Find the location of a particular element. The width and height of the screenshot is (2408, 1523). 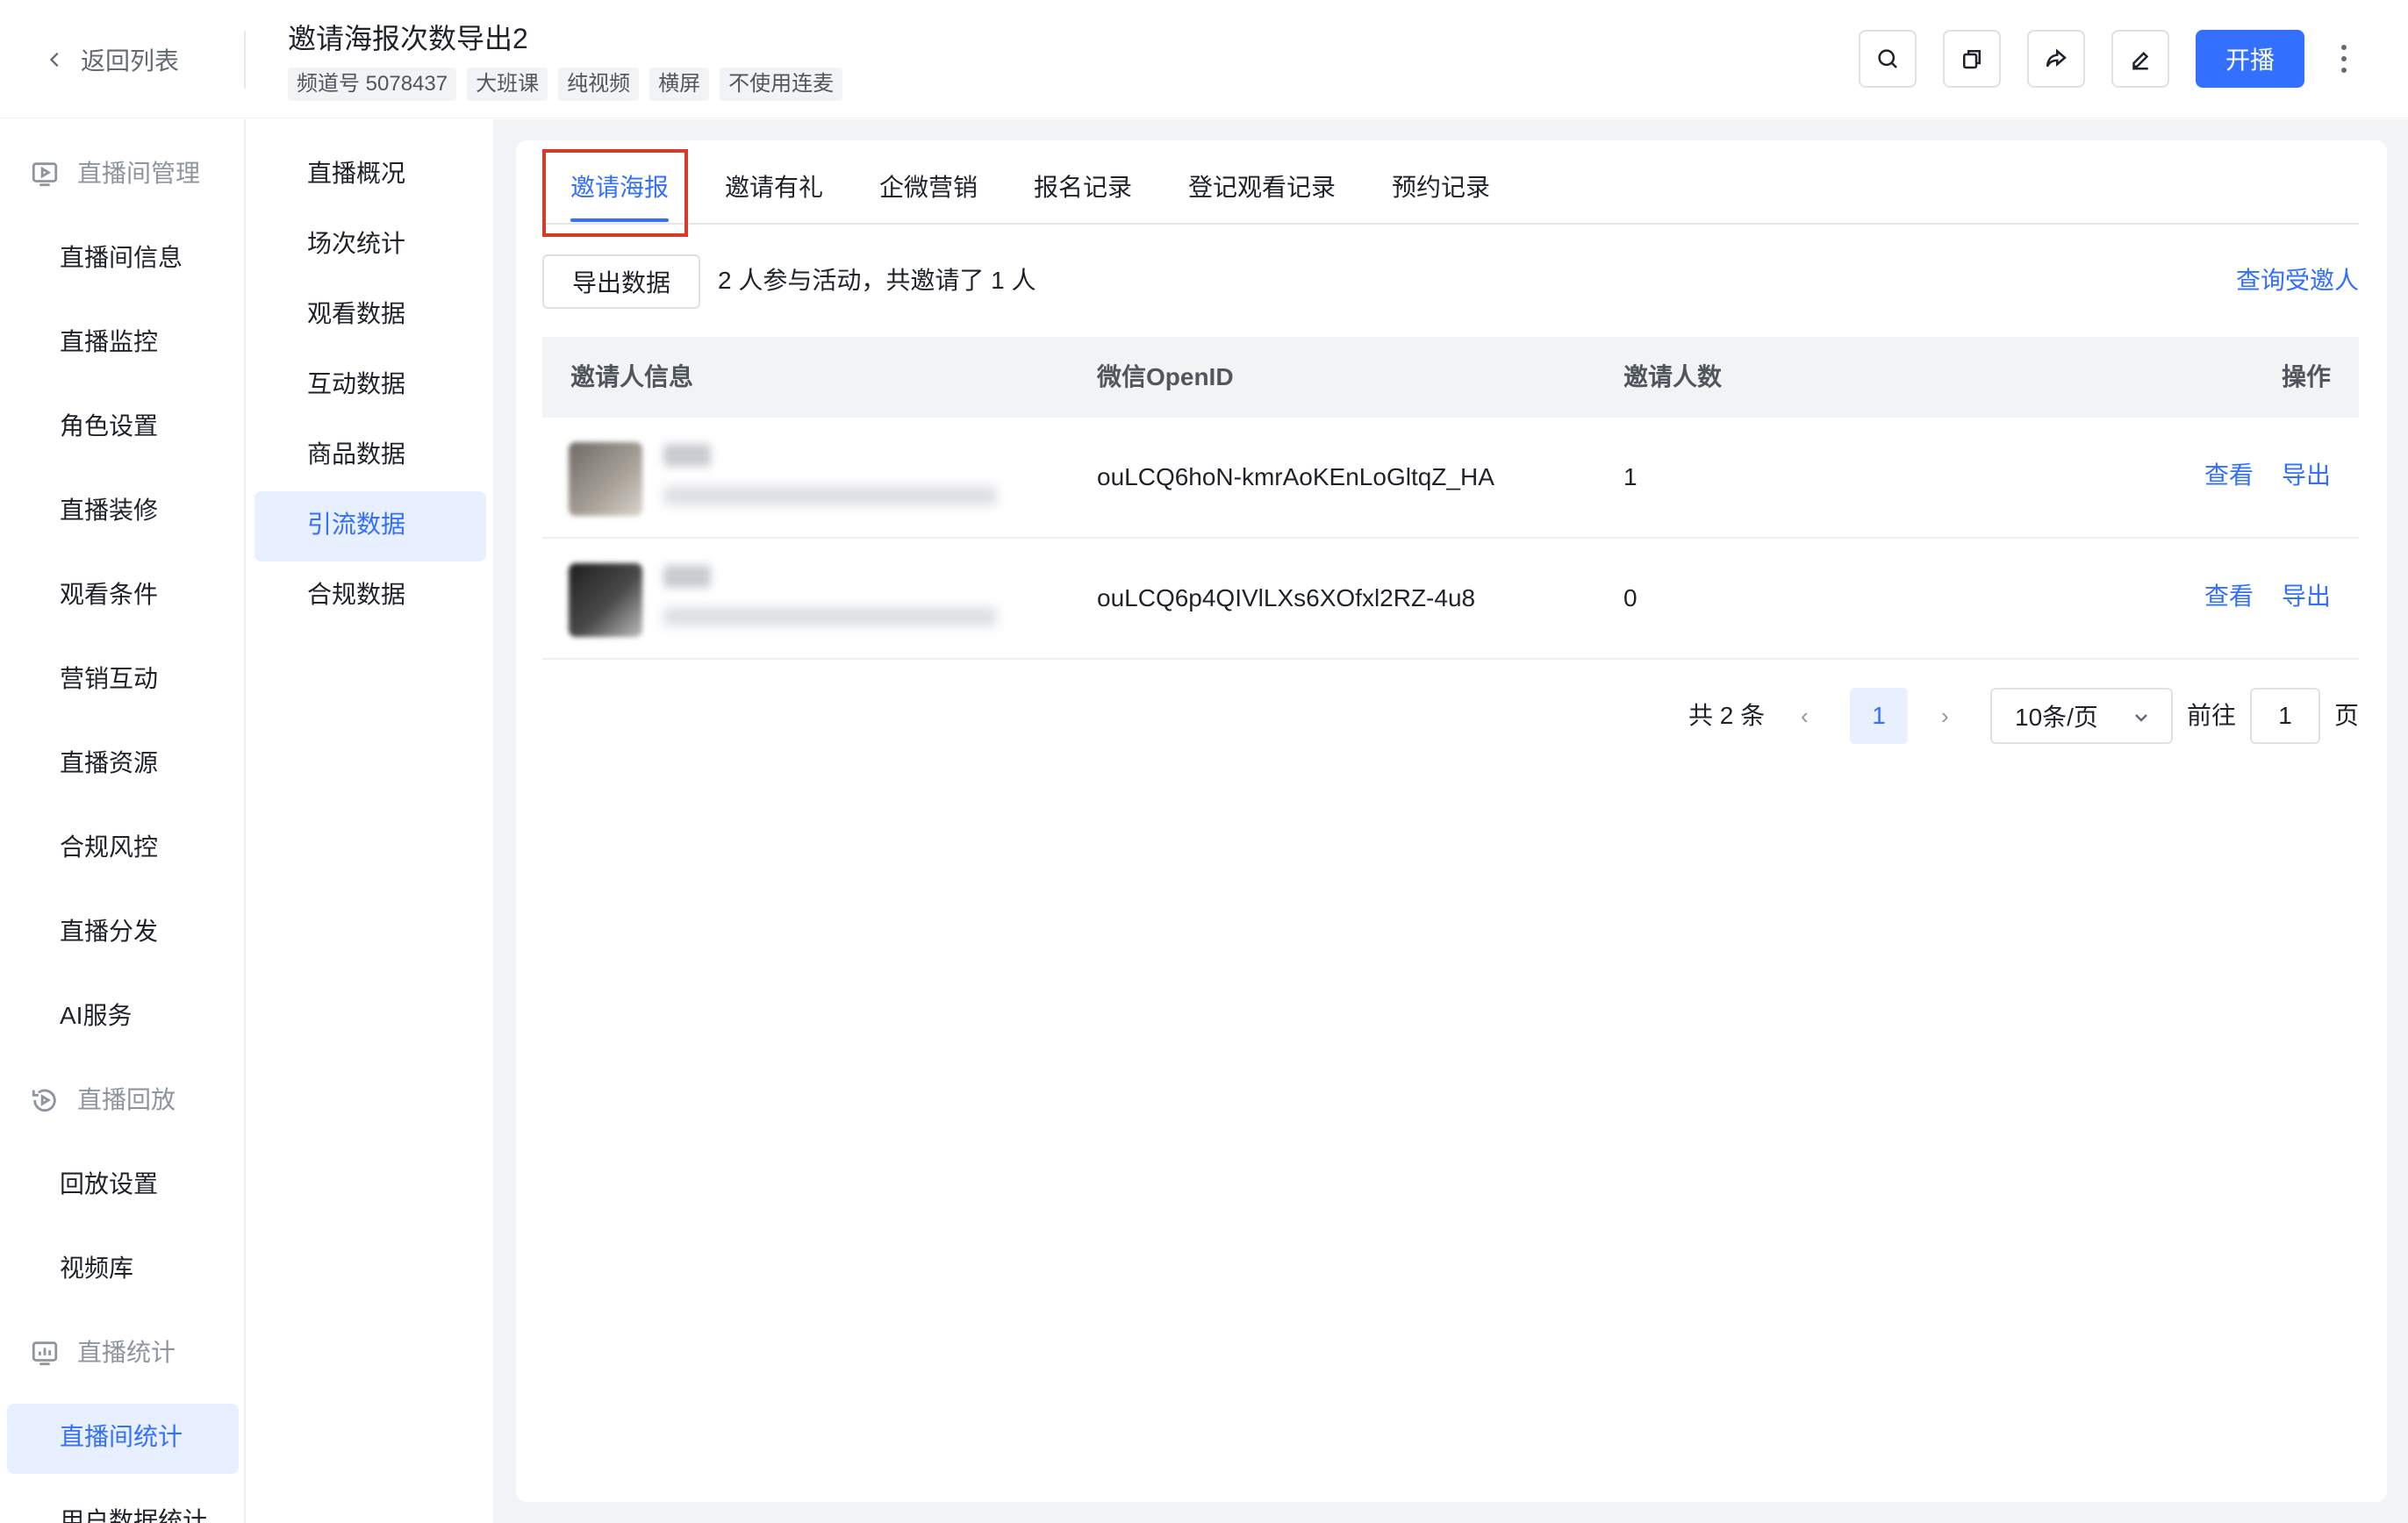

search-icon is located at coordinates (1887, 59).